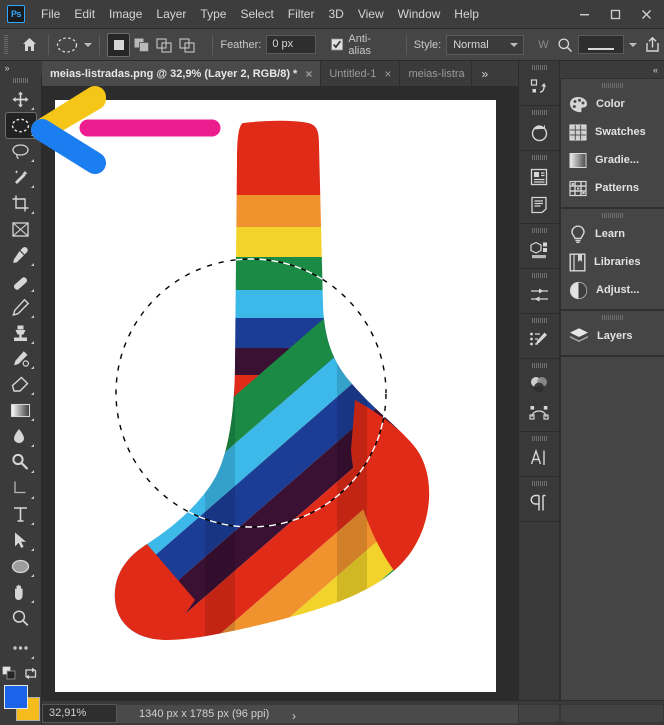 This screenshot has height=725, width=664. Describe the element at coordinates (164, 45) in the screenshot. I see `subtract-from-selection-button` at that location.